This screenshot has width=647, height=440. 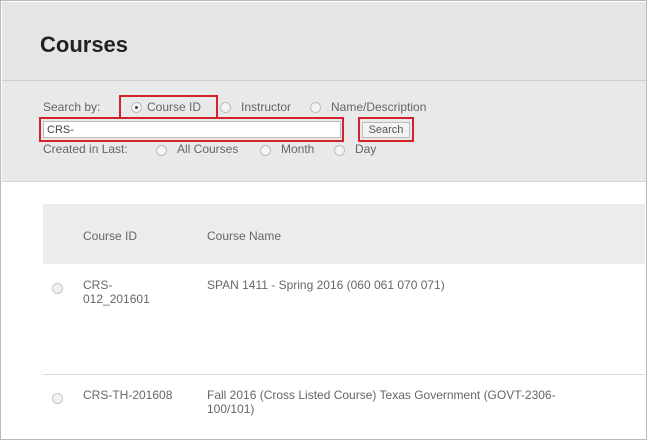 I want to click on course-id-line: CRS-, so click(x=98, y=285).